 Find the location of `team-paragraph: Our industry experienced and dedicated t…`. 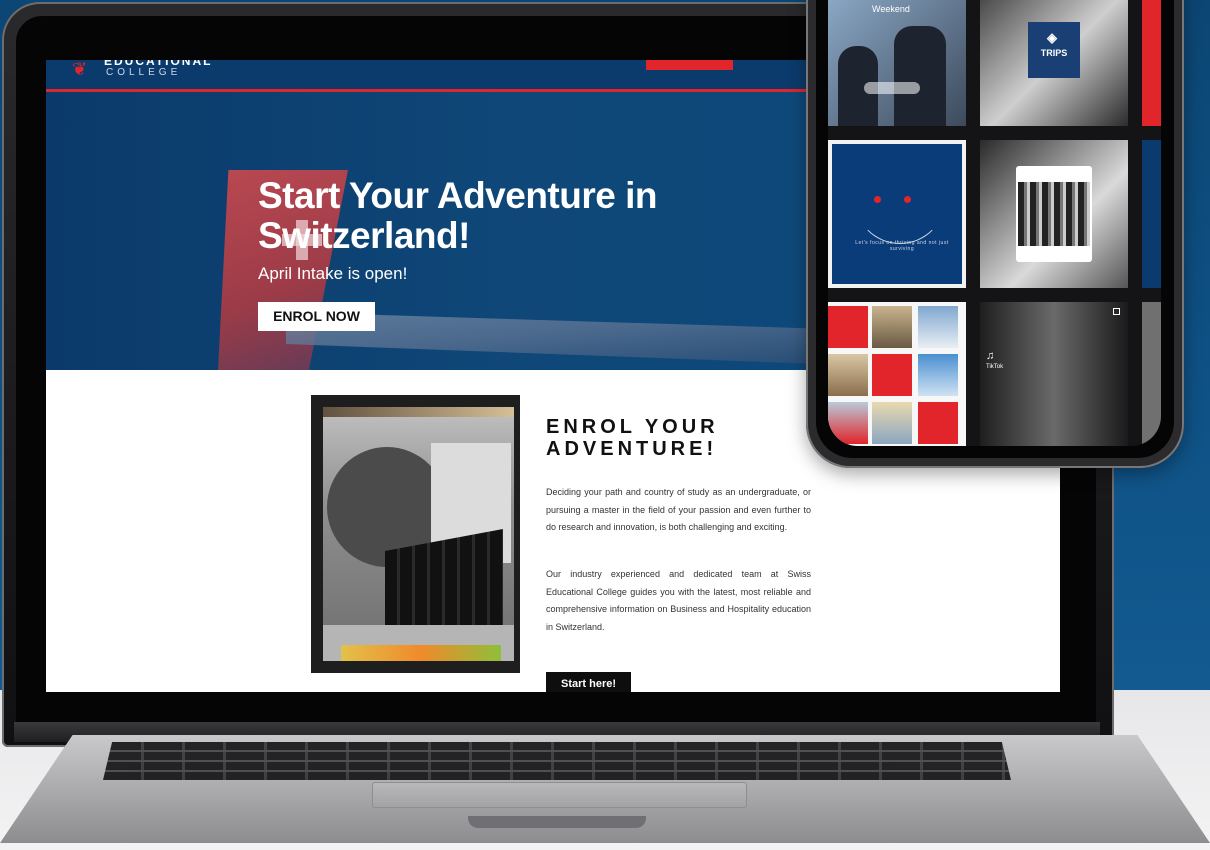

team-paragraph: Our industry experienced and dedicated t… is located at coordinates (678, 600).